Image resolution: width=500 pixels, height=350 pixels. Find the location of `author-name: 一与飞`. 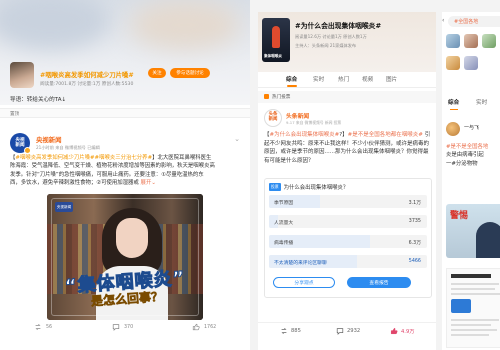

author-name: 一与飞 is located at coordinates (471, 127).